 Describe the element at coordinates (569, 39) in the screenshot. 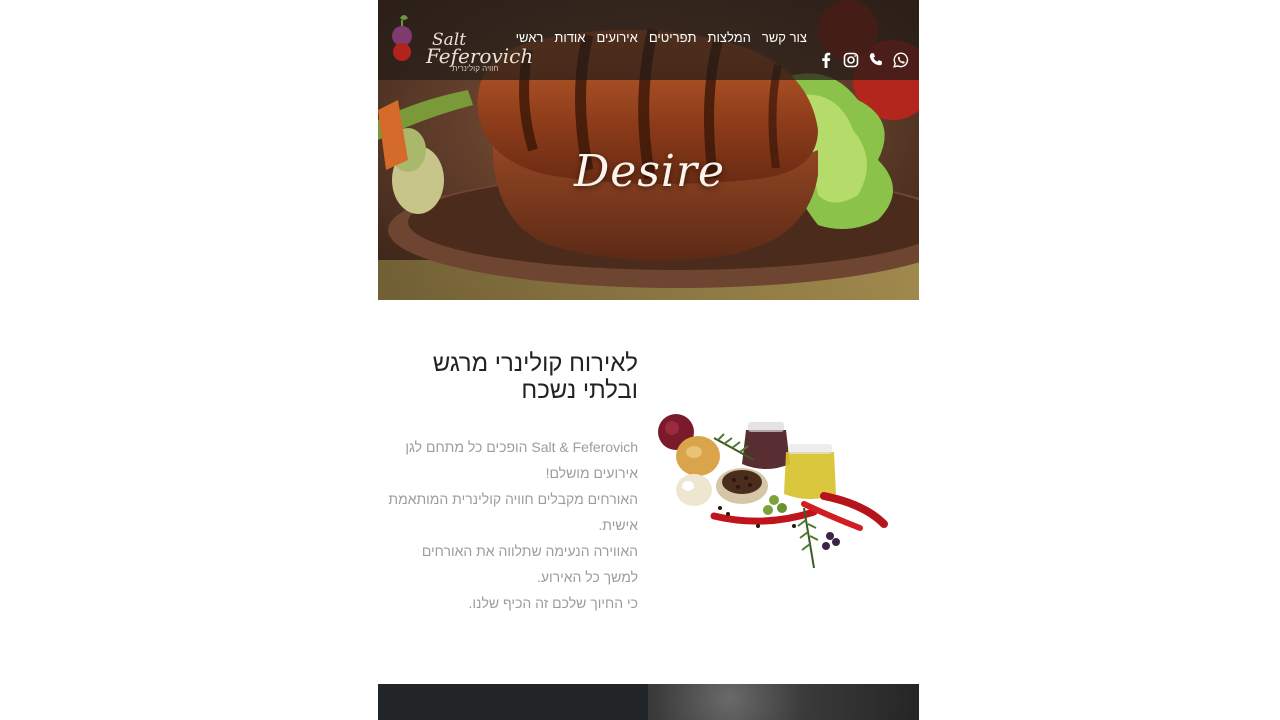

I see `nav-item-about: אודות` at that location.